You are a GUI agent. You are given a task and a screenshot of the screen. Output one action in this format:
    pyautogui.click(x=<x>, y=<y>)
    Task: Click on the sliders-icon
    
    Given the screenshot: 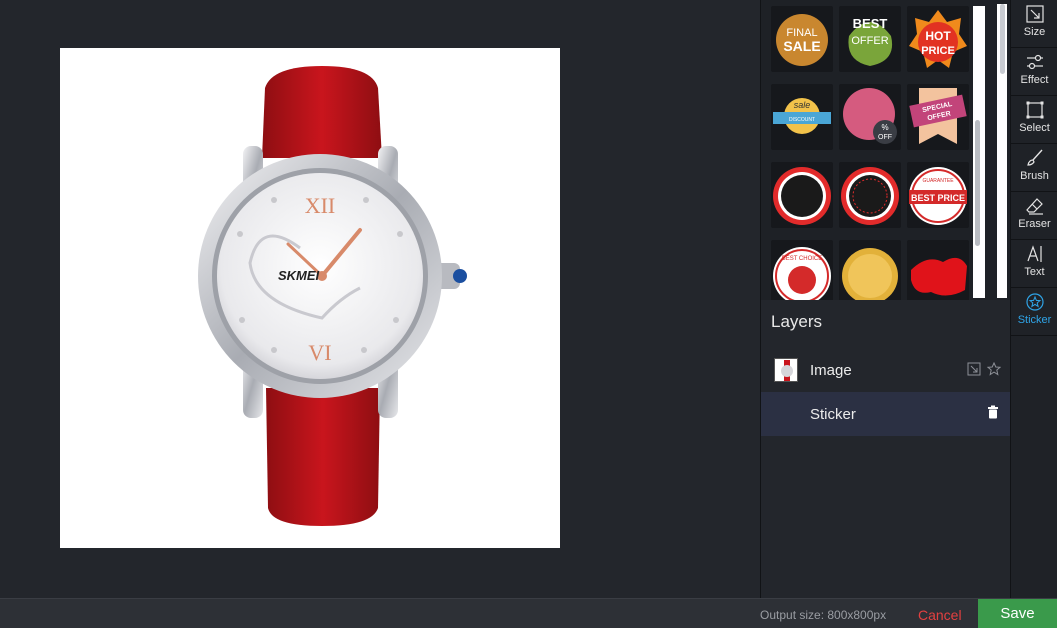 What is the action you would take?
    pyautogui.click(x=1035, y=62)
    